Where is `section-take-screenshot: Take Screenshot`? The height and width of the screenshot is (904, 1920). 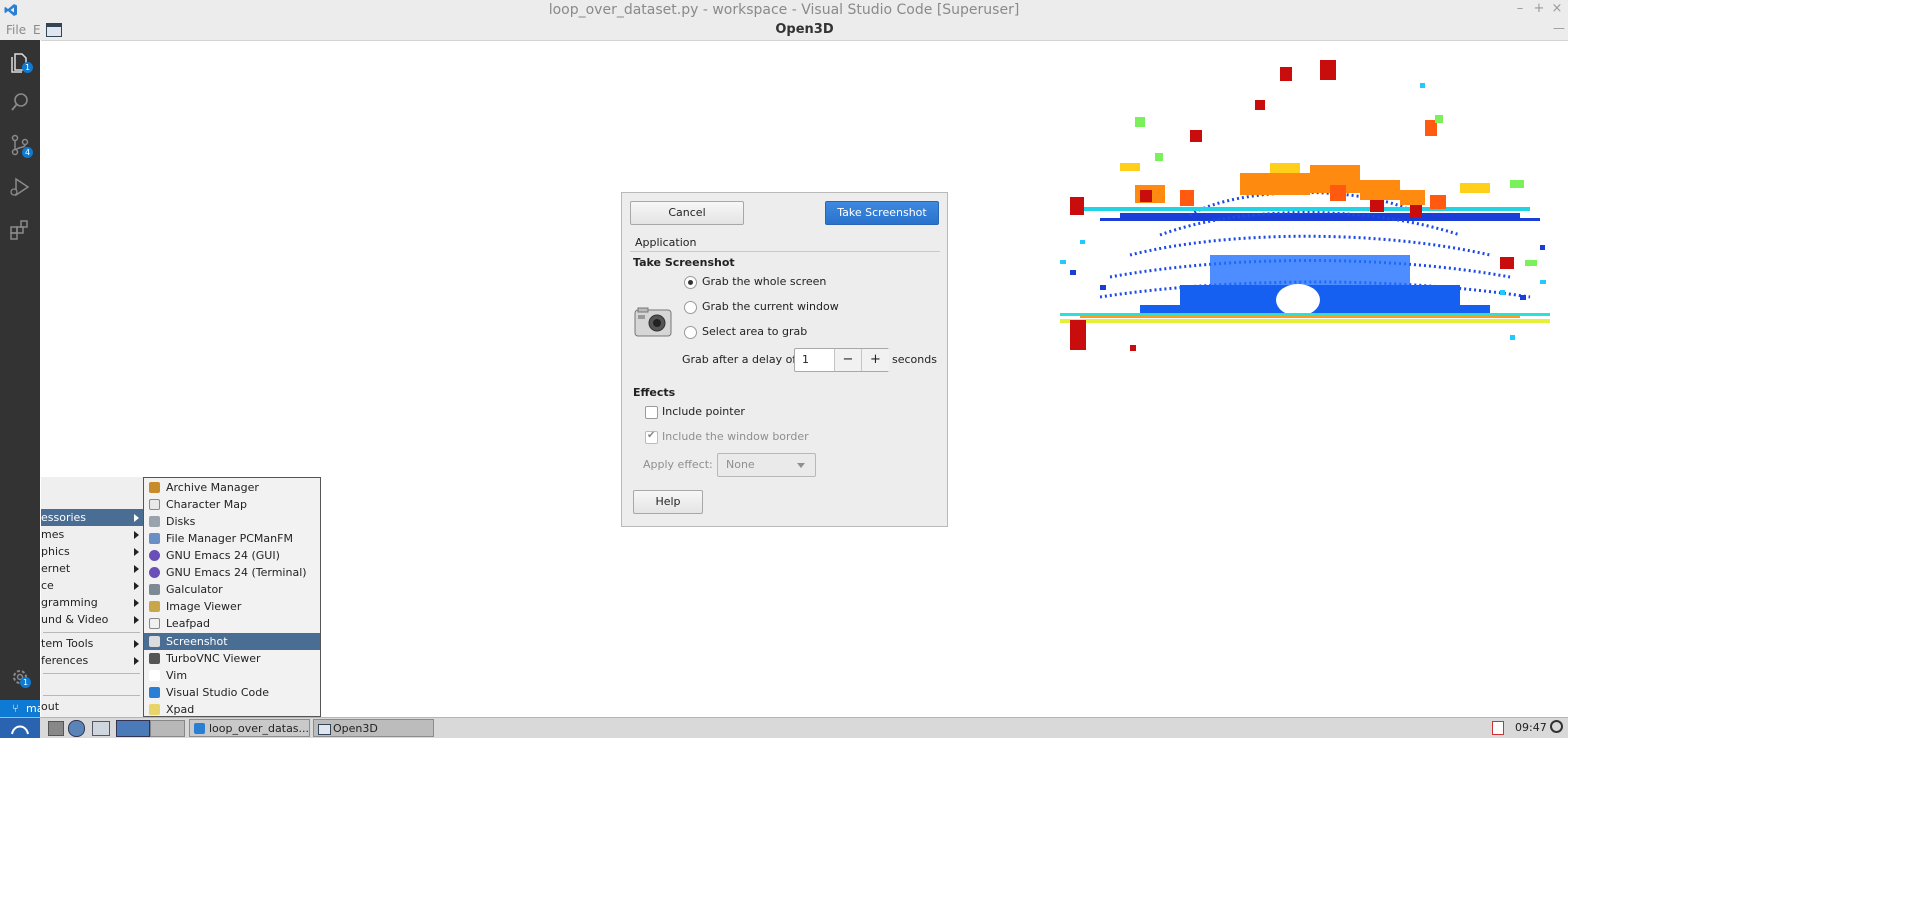
section-take-screenshot: Take Screenshot is located at coordinates (684, 262).